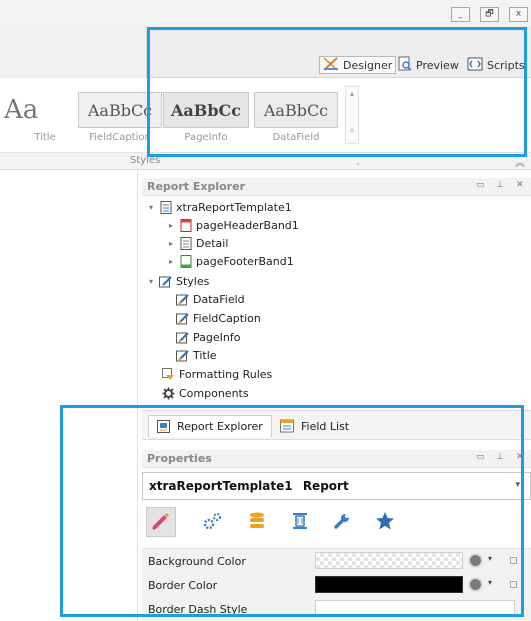 This screenshot has height=621, width=531. Describe the element at coordinates (212, 243) in the screenshot. I see `tree-node-label: Detail` at that location.